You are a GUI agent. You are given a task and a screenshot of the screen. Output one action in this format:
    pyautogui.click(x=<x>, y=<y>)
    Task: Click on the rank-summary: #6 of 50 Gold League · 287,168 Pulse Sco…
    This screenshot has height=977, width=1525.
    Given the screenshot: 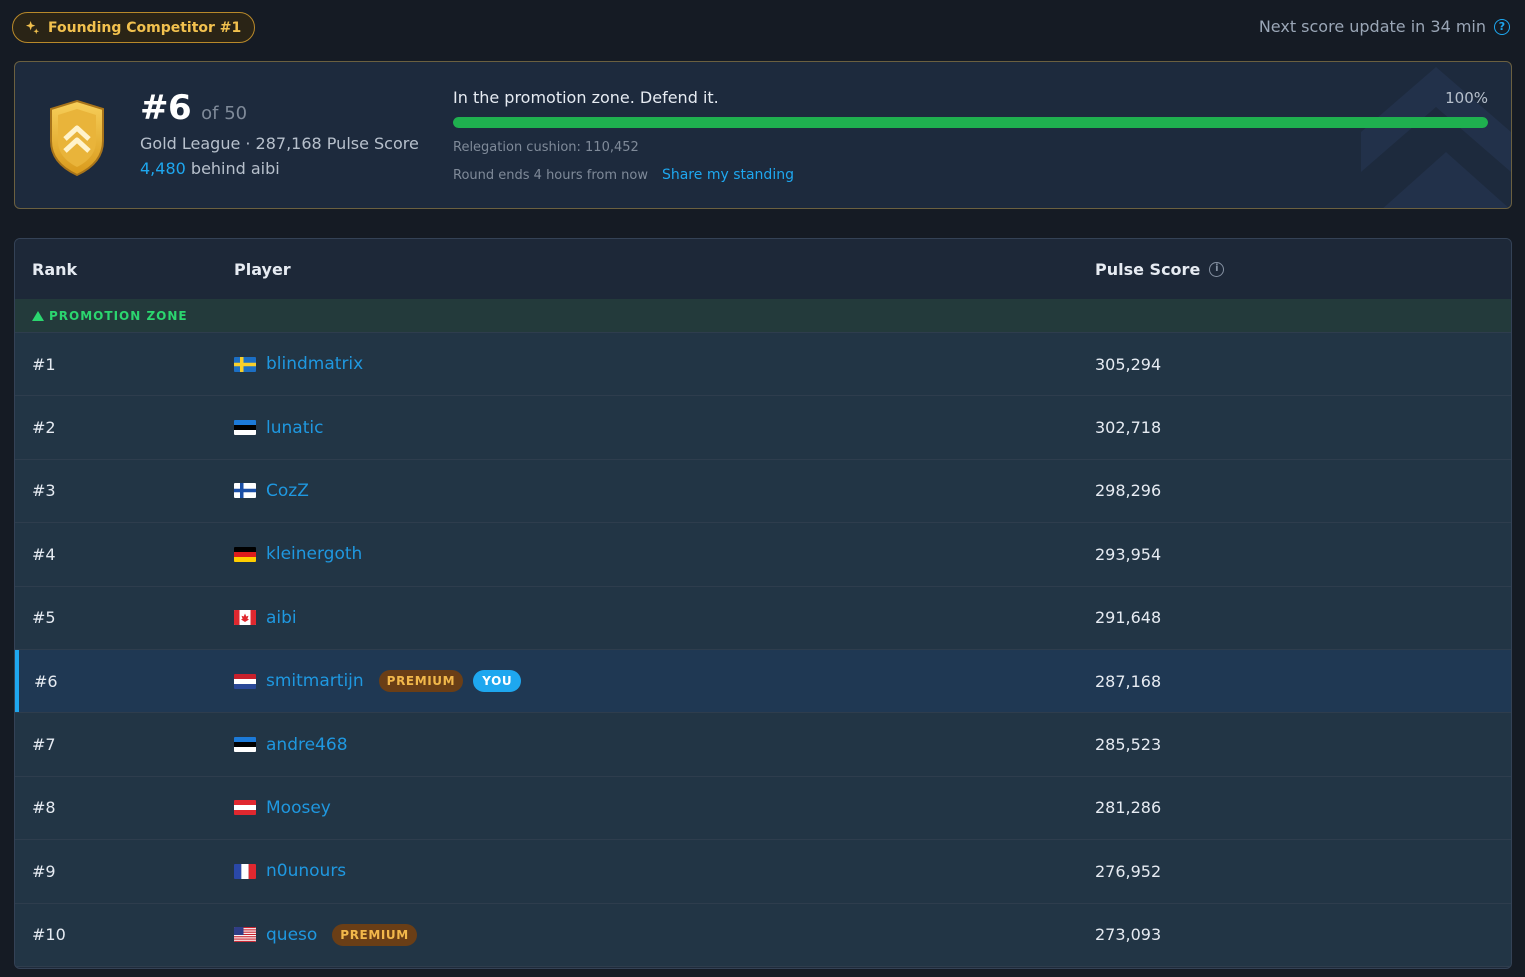 What is the action you would take?
    pyautogui.click(x=279, y=133)
    